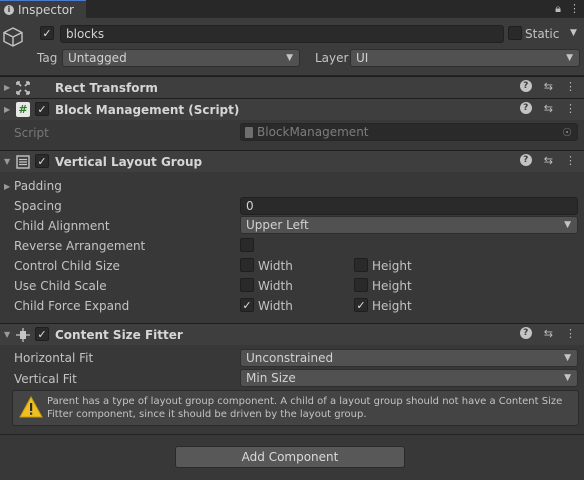 This screenshot has height=480, width=584. I want to click on layer-label: Layer, so click(332, 58).